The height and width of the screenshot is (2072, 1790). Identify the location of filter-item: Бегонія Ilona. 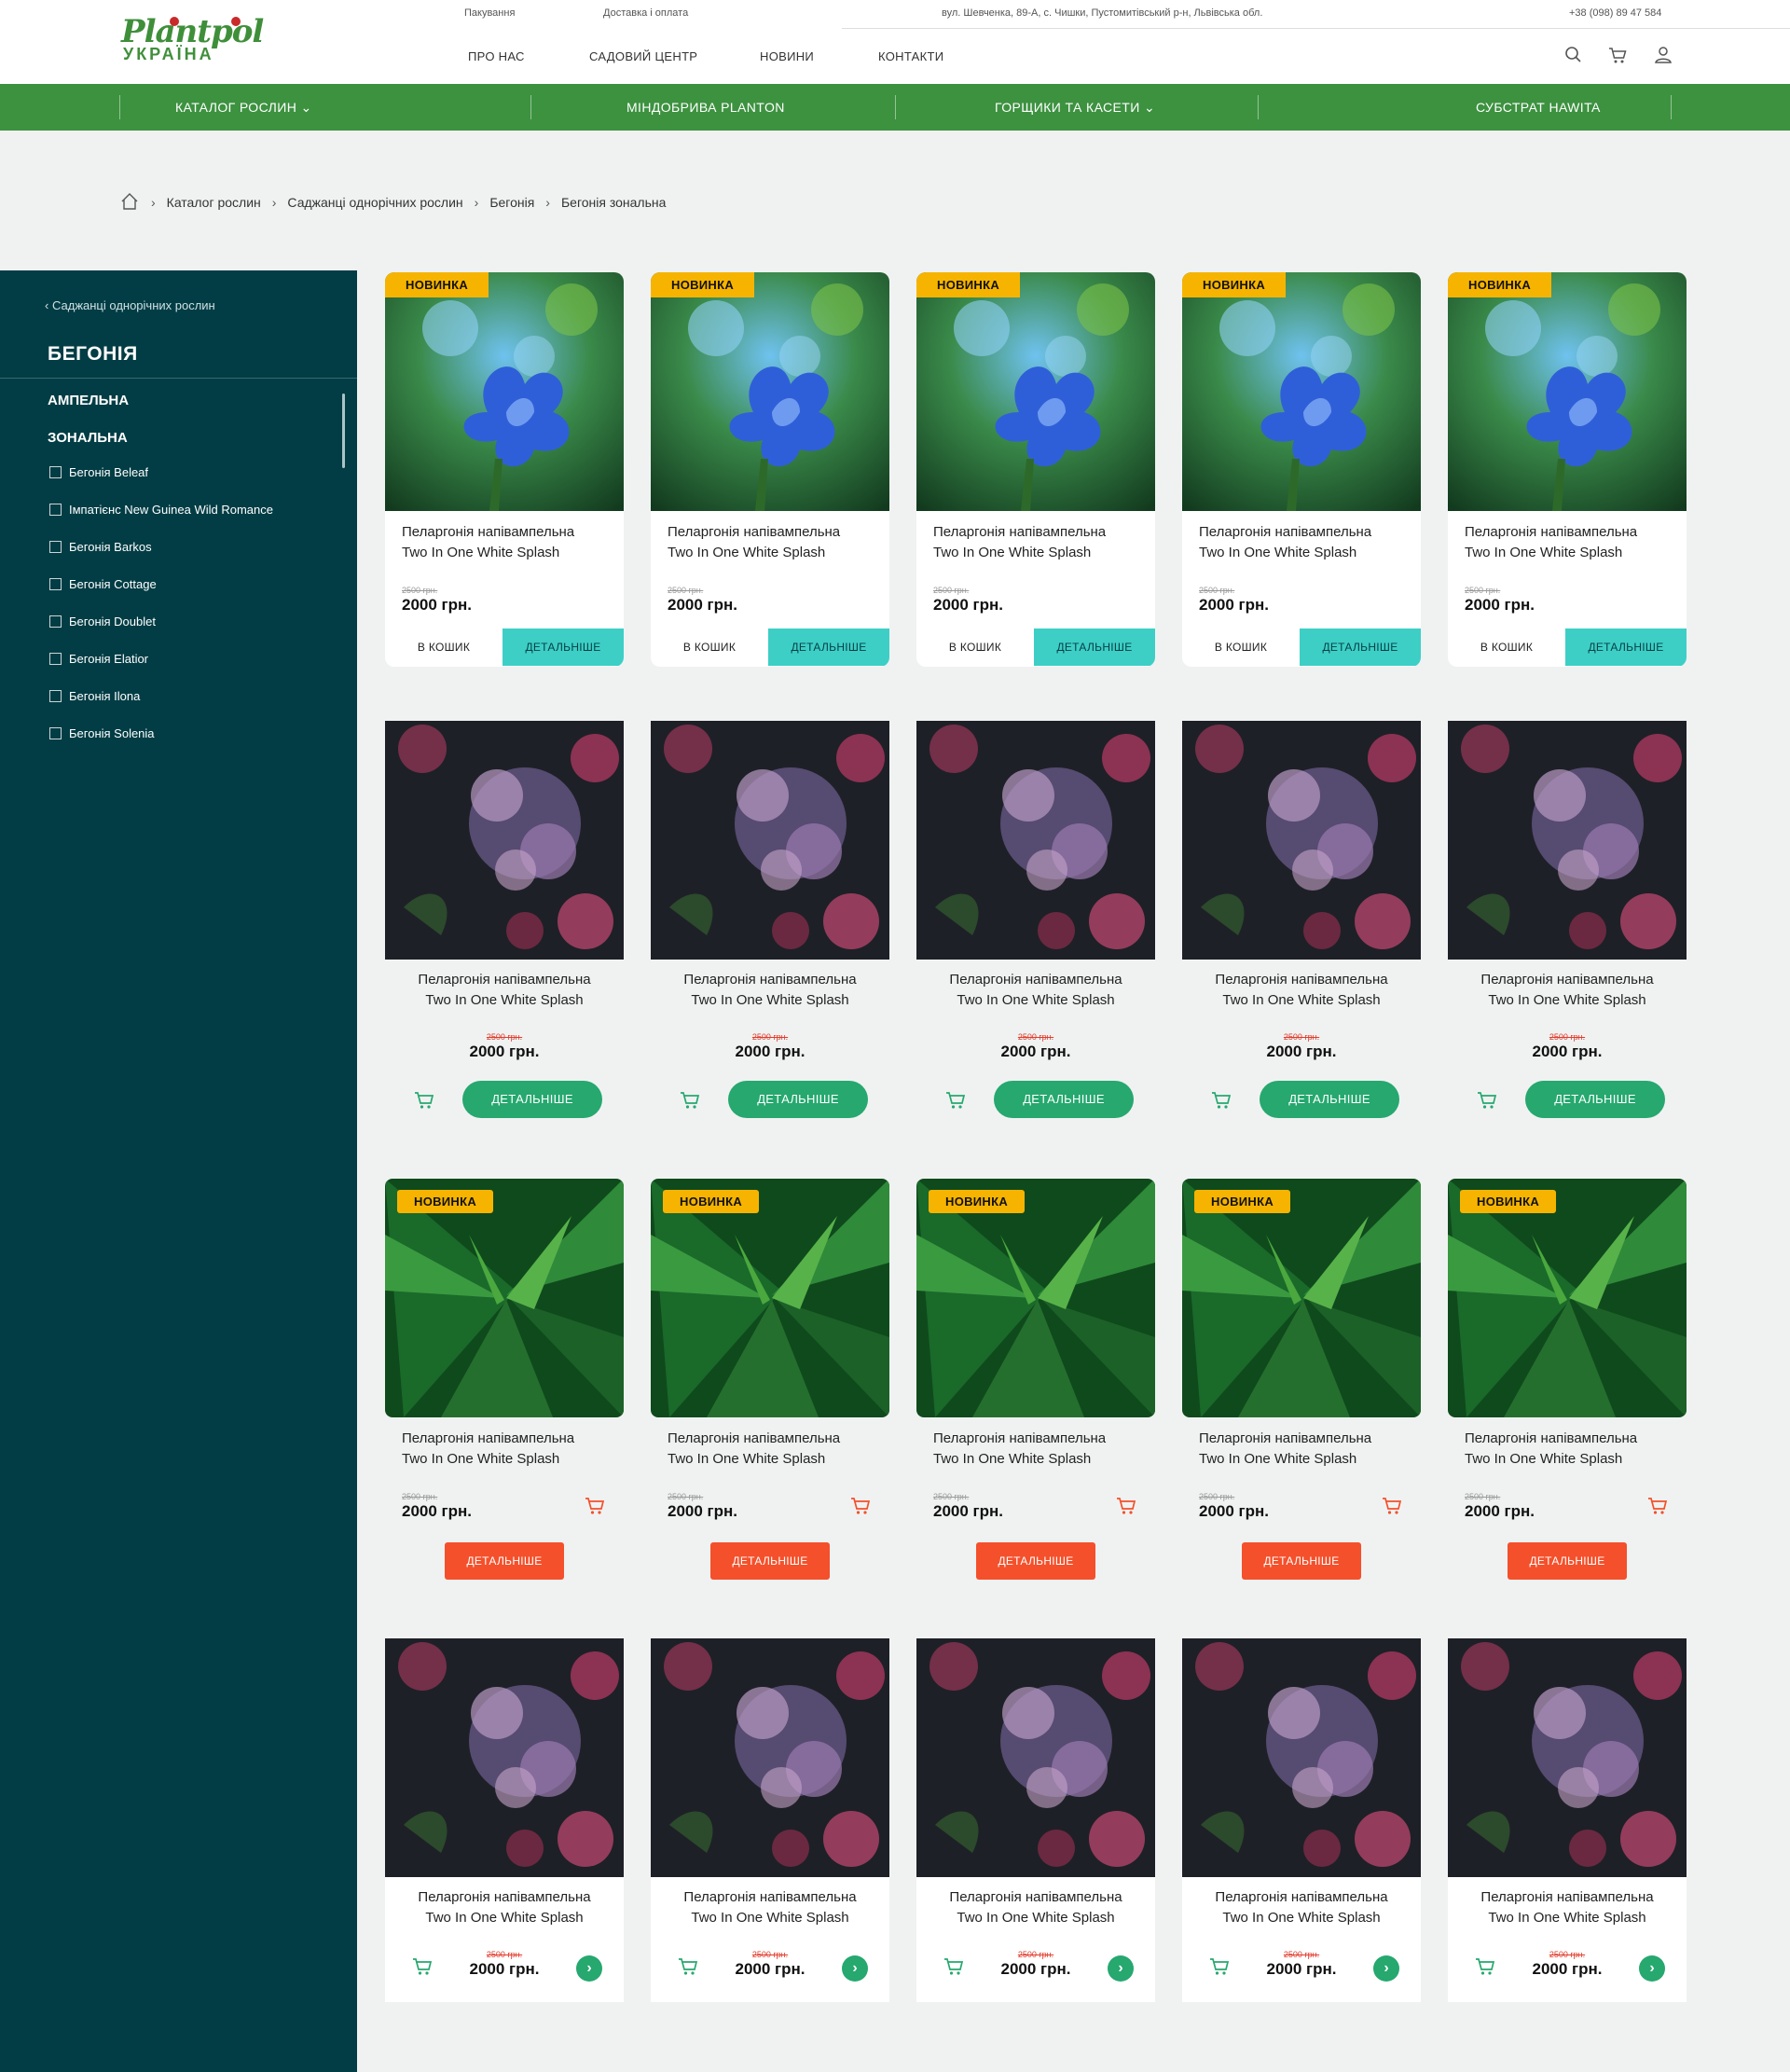
(94, 696).